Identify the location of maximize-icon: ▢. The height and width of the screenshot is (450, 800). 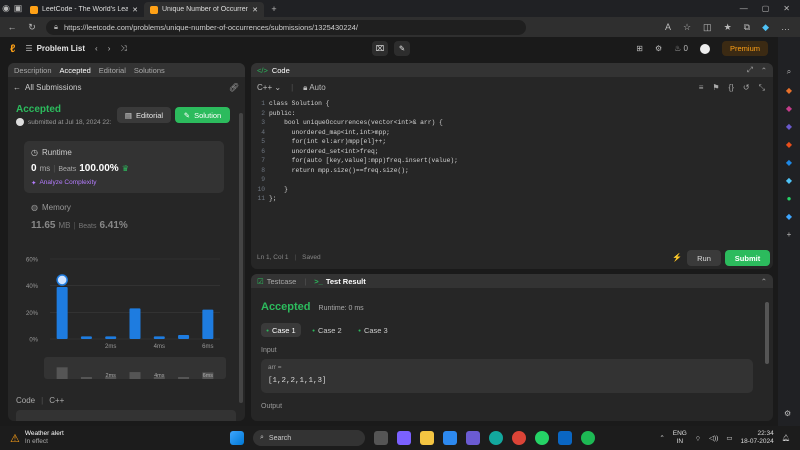
(766, 8).